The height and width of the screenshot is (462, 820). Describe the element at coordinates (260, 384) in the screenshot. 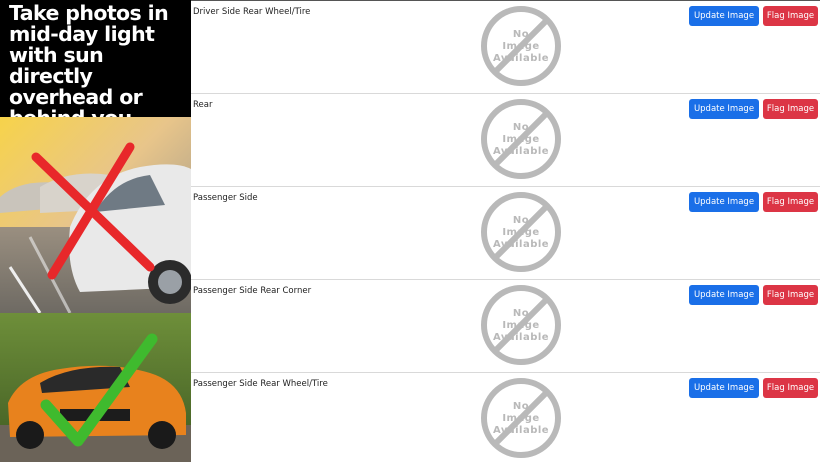

I see `image-slot-label: Passenger Side Rear Wheel/Tire` at that location.